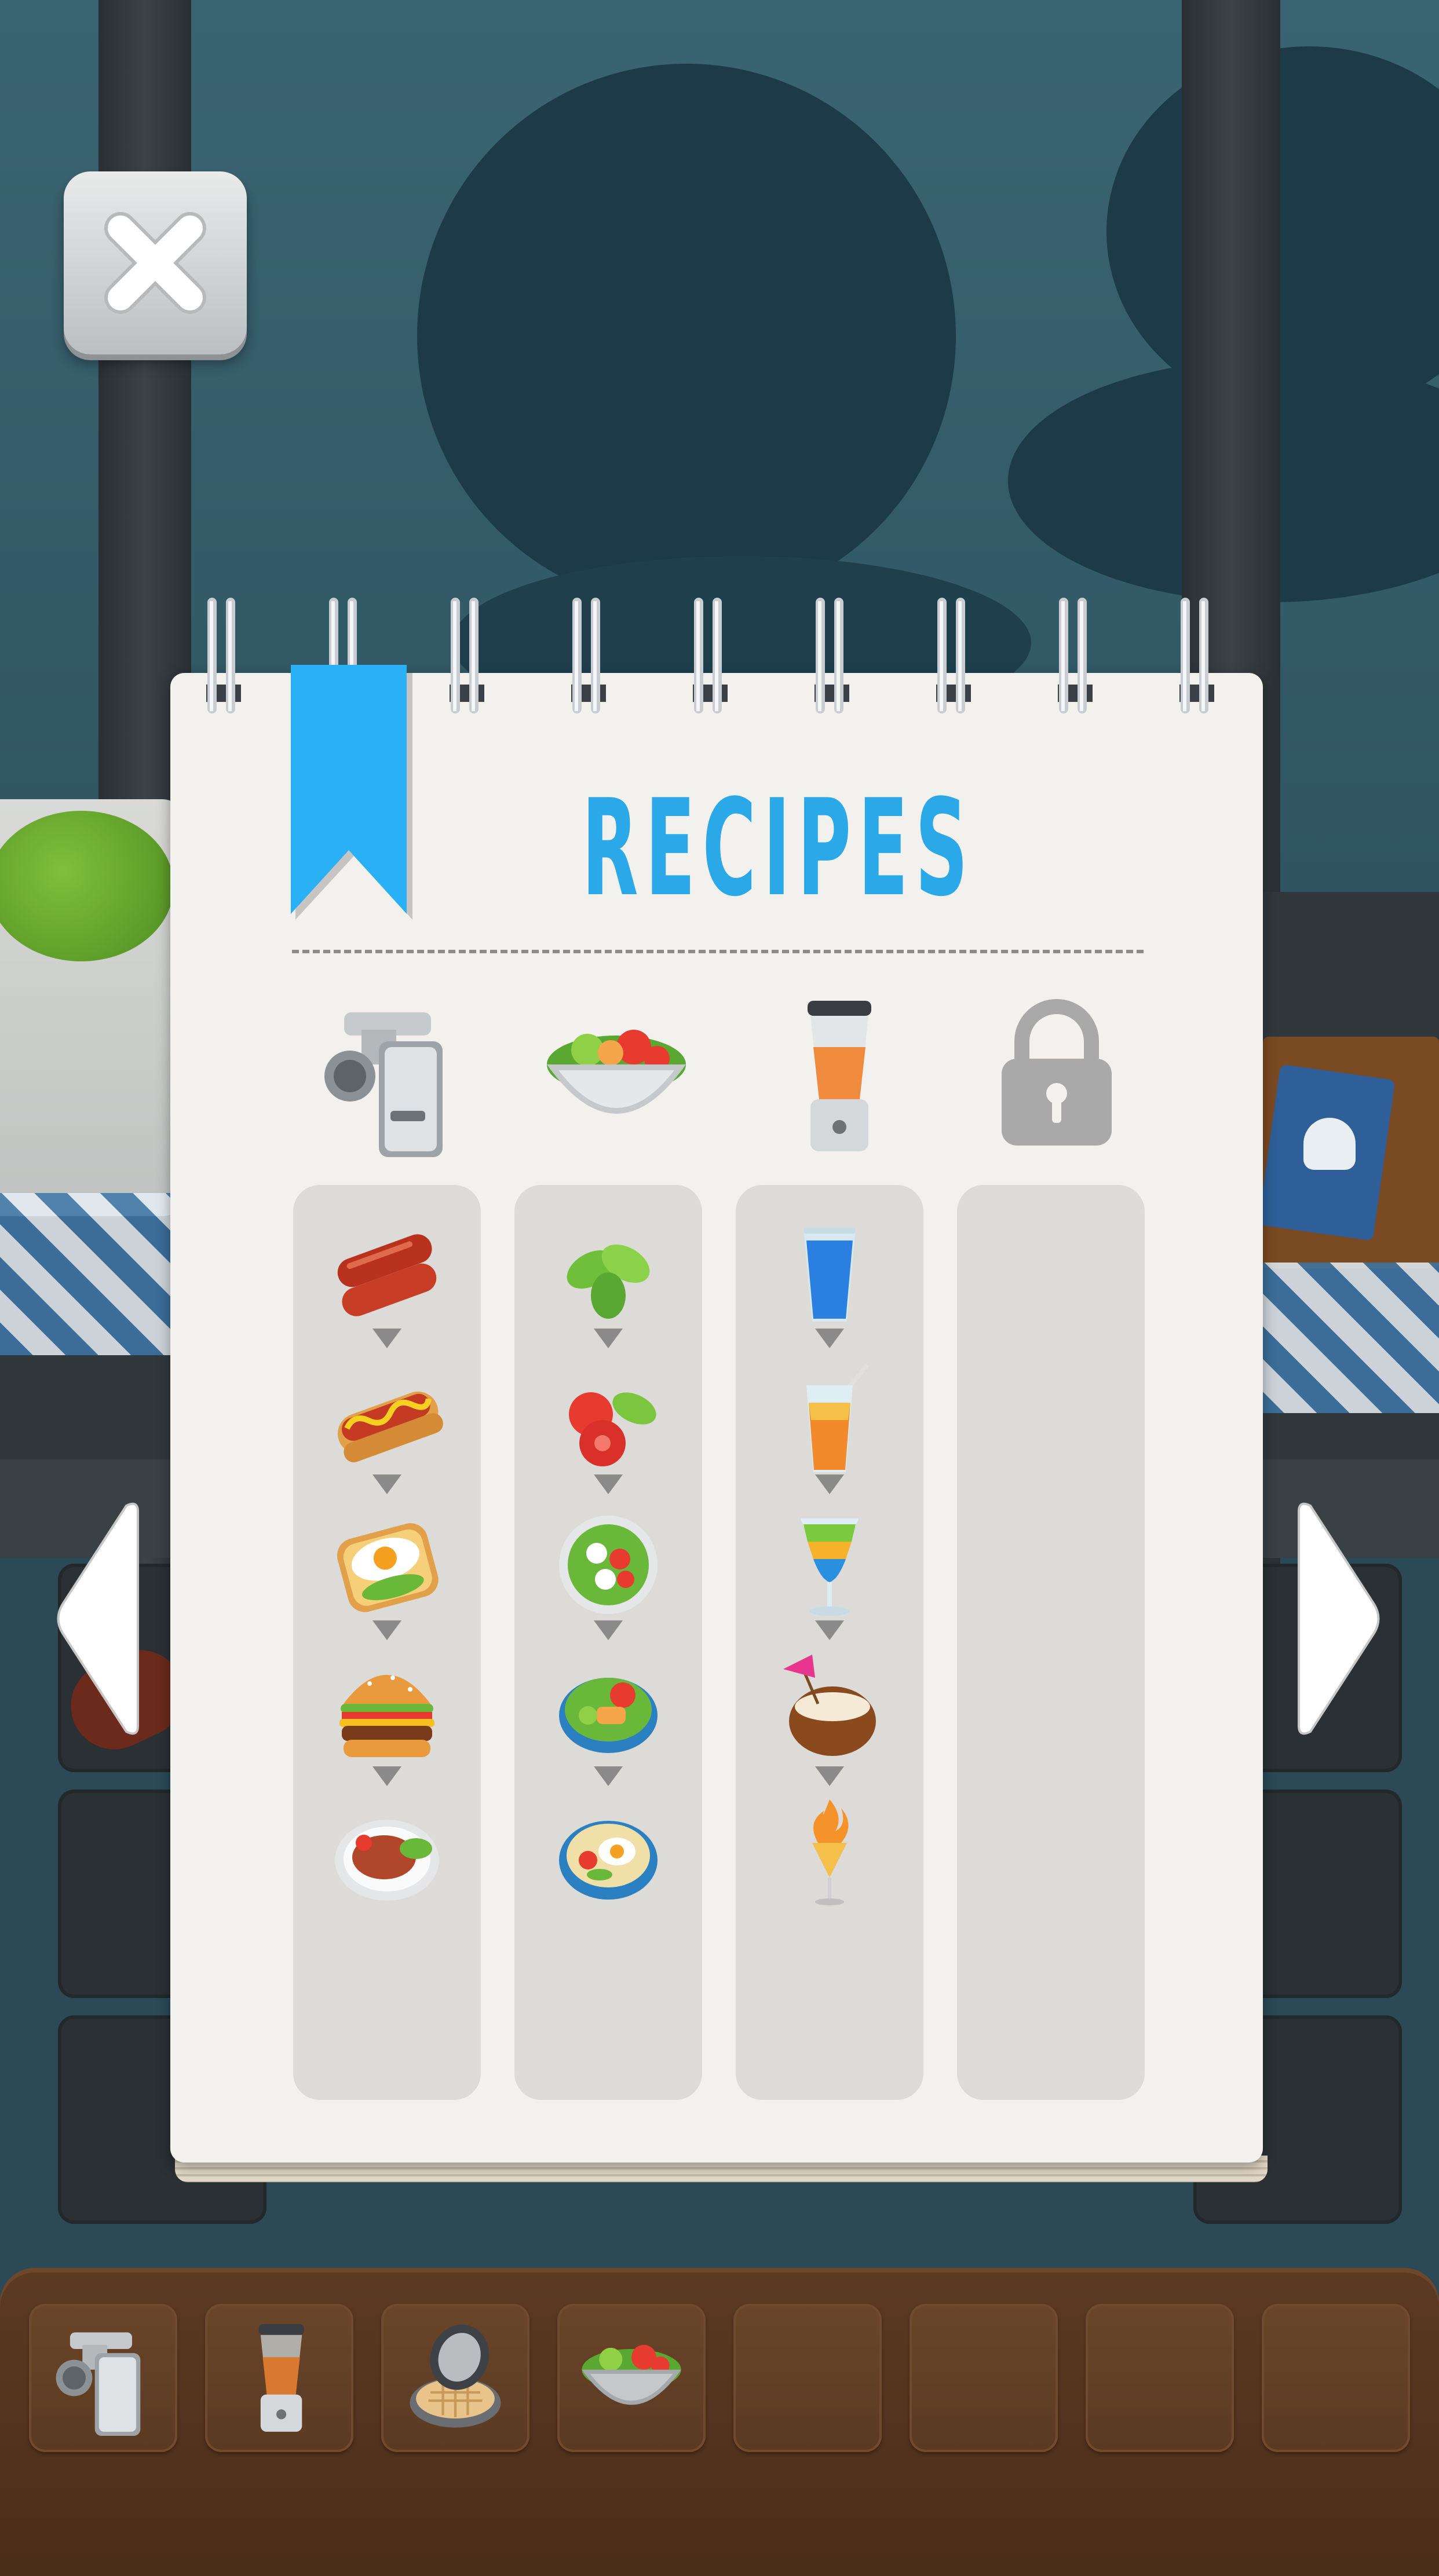  What do you see at coordinates (1051, 1642) in the screenshot?
I see `recipe-column-locked` at bounding box center [1051, 1642].